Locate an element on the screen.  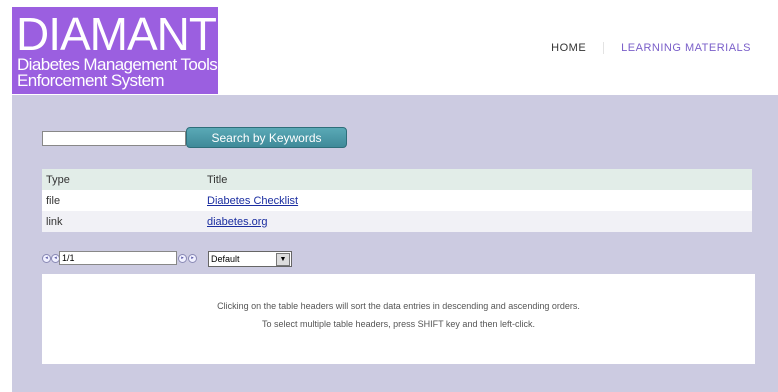
page-number-input: 1/1 is located at coordinates (118, 258).